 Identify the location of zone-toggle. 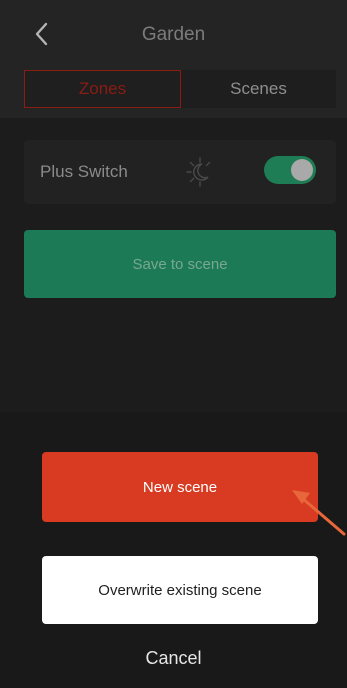
(290, 170).